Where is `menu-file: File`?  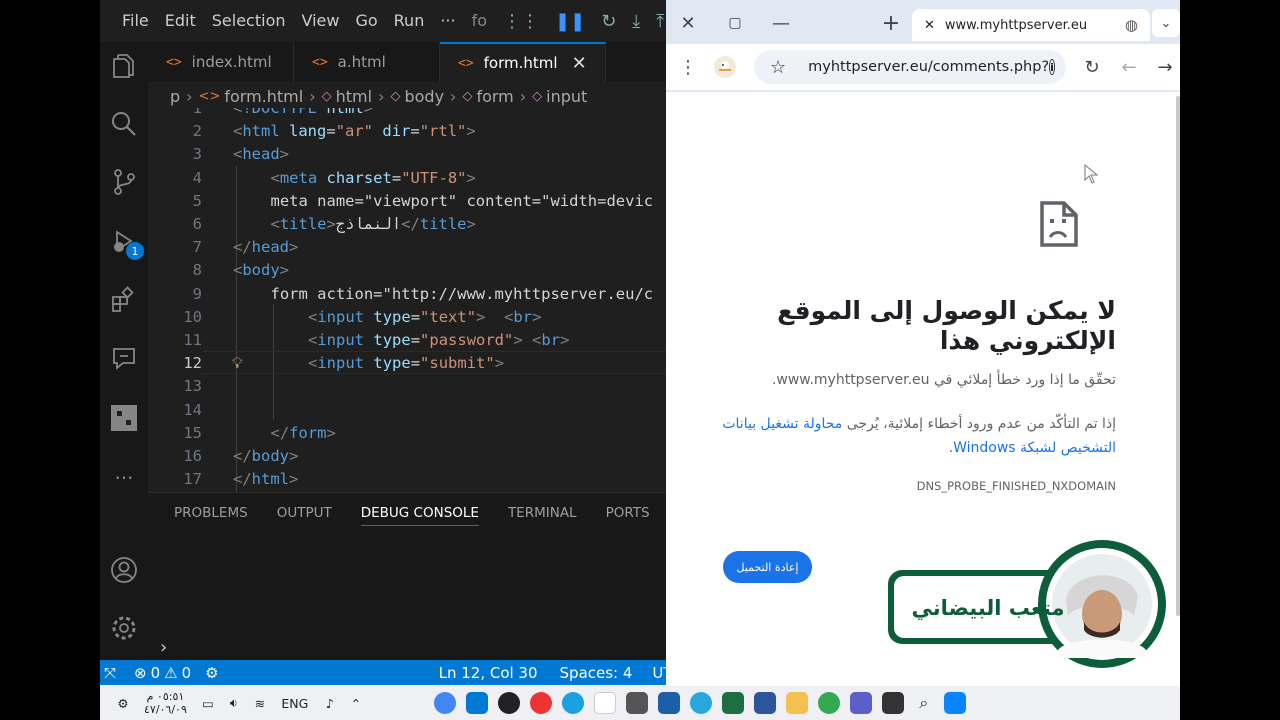
menu-file: File is located at coordinates (135, 21).